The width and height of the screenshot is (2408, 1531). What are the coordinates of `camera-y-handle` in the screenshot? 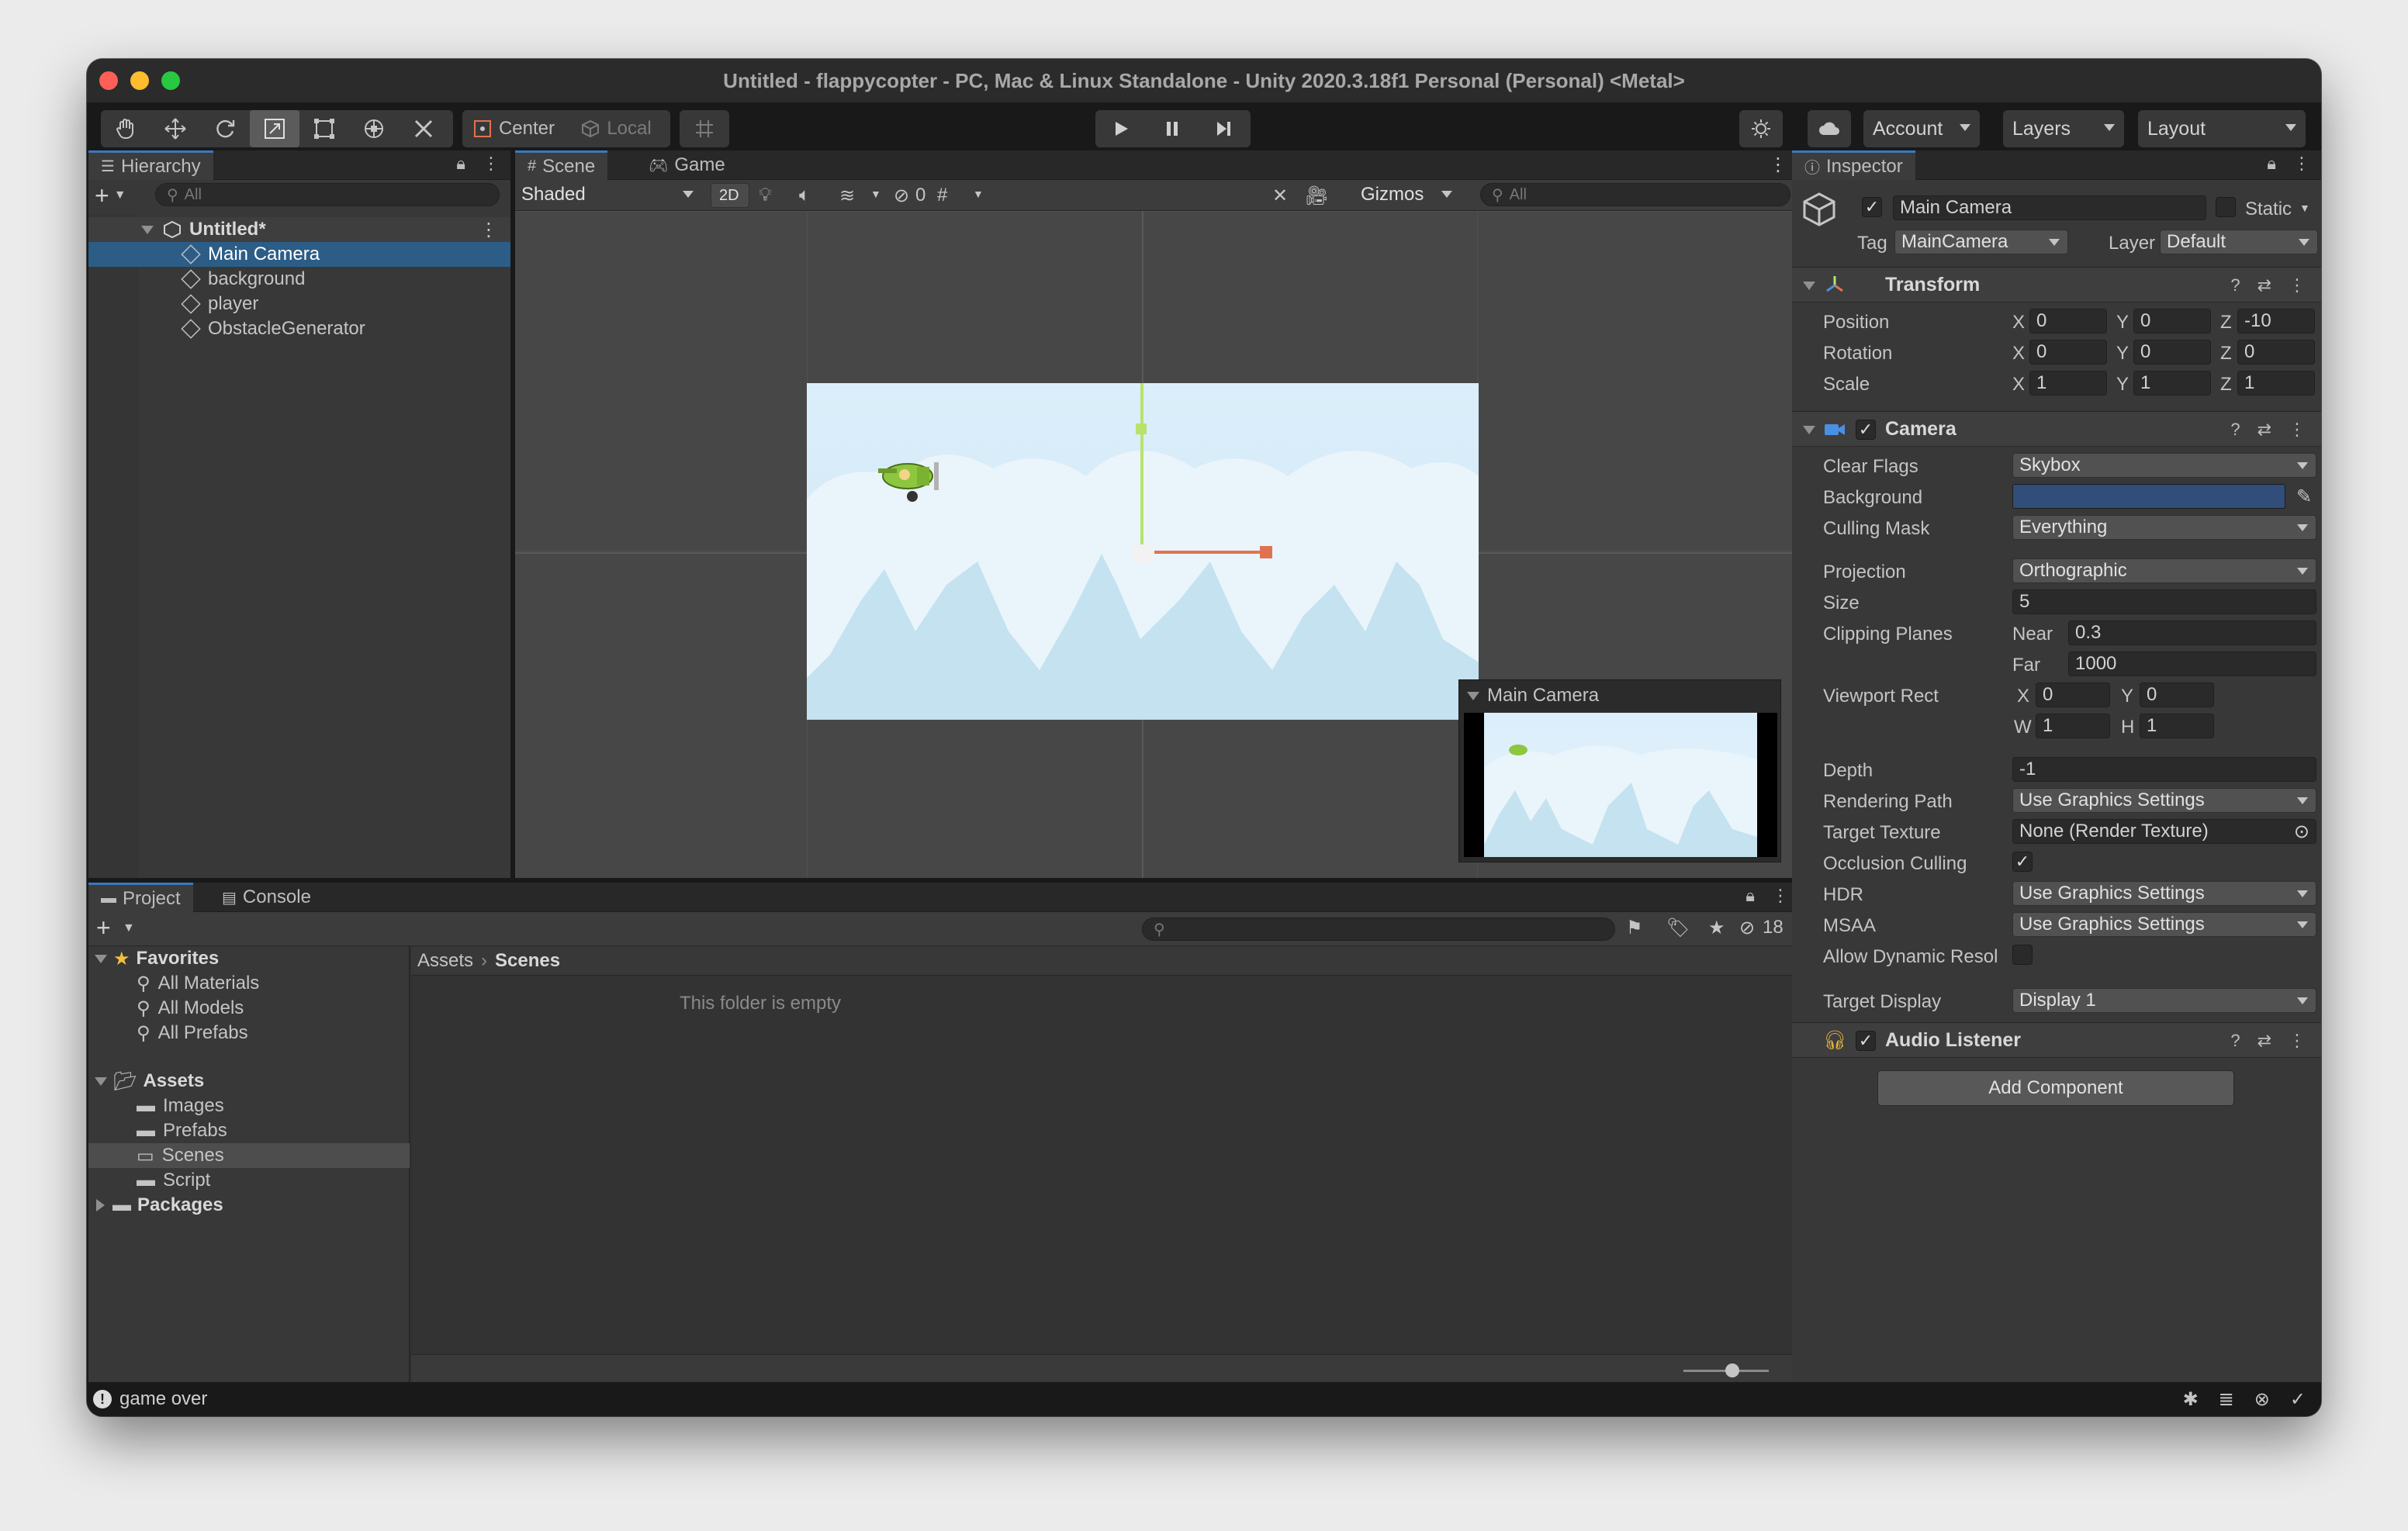 It's located at (1141, 428).